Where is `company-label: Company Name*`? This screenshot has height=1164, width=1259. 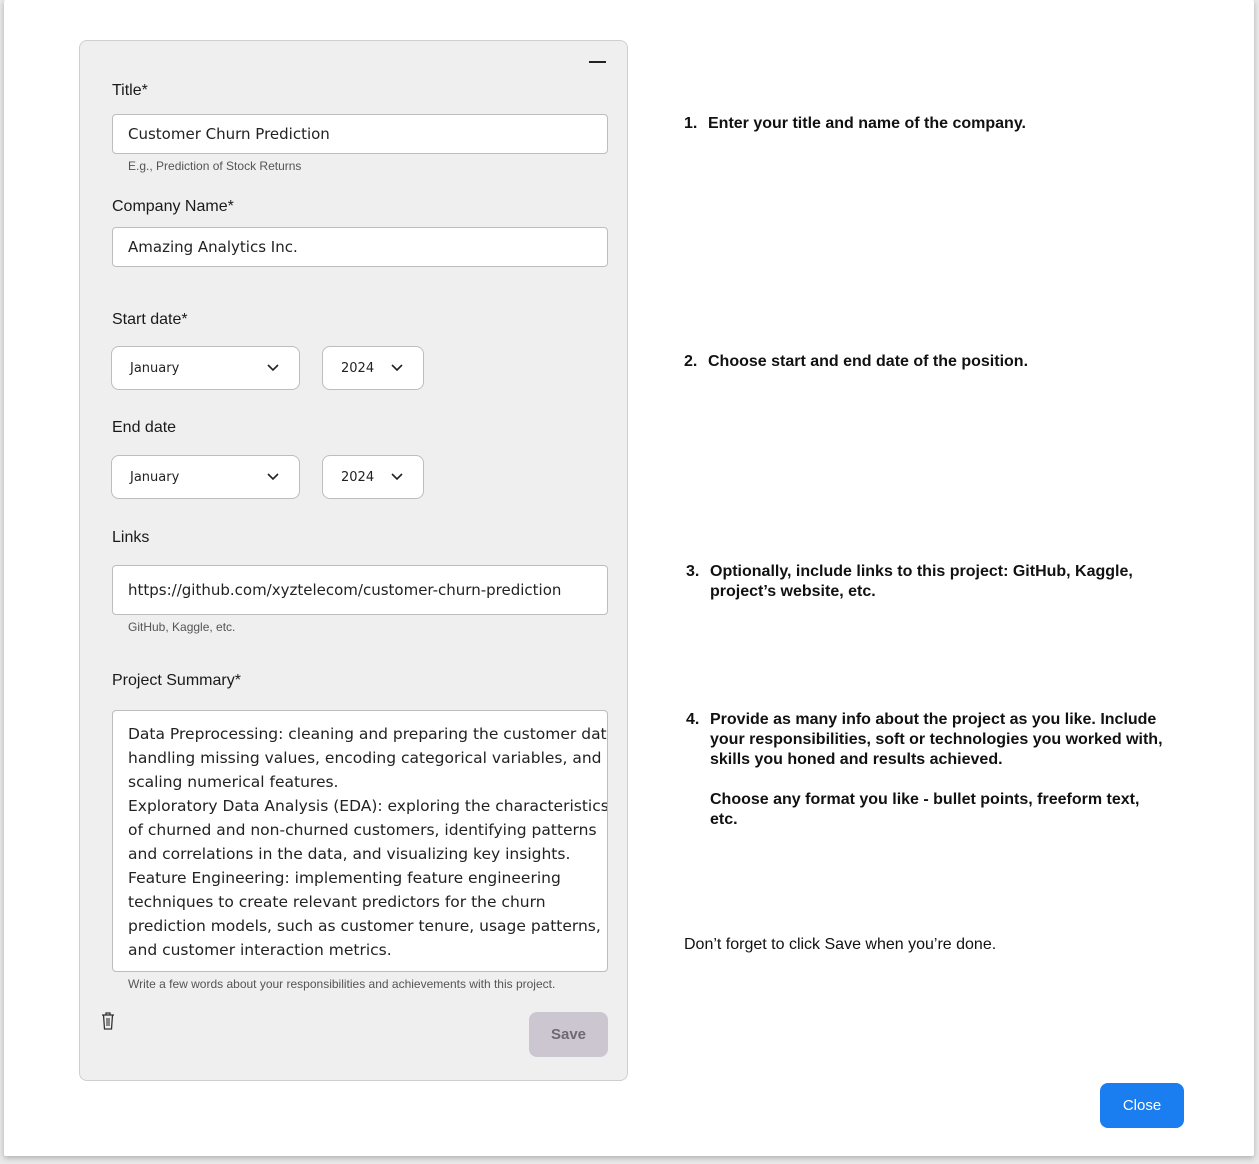
company-label: Company Name* is located at coordinates (173, 206).